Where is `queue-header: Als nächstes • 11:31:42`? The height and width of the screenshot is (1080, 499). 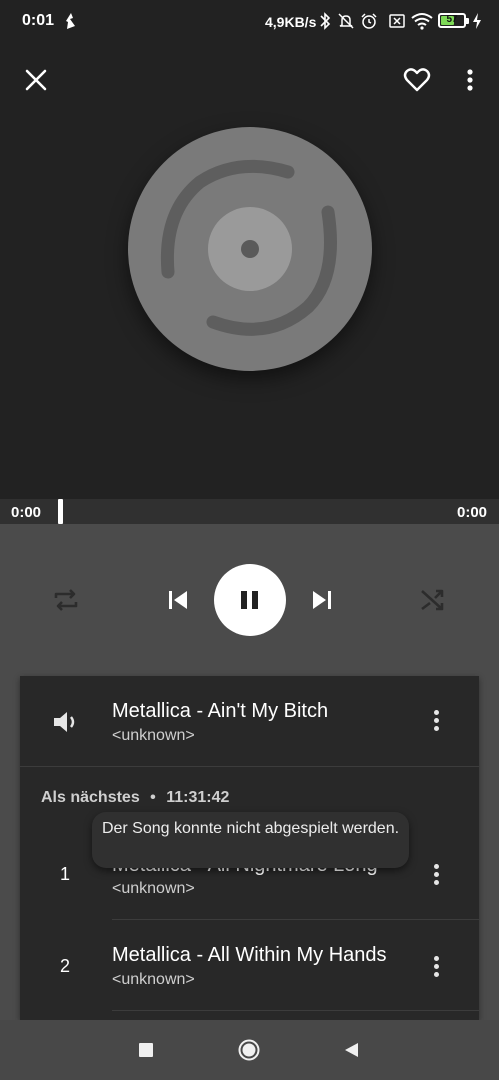
queue-header: Als nächstes • 11:31:42 is located at coordinates (135, 798).